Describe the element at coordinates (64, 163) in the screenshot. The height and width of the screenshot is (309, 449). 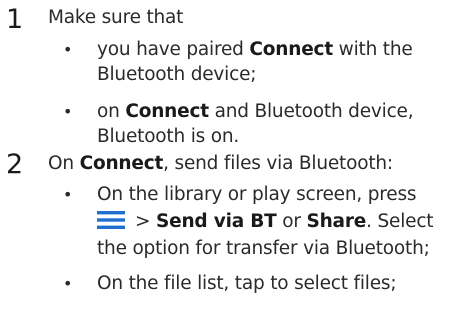
I see `text-segment: On` at that location.